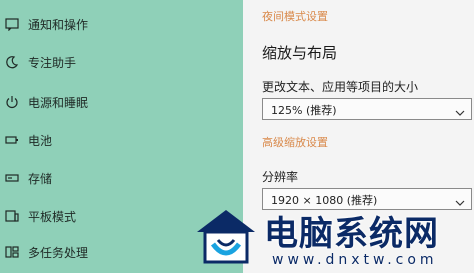 This screenshot has width=474, height=273. I want to click on sidebar-item-label: 平板模式, so click(52, 216).